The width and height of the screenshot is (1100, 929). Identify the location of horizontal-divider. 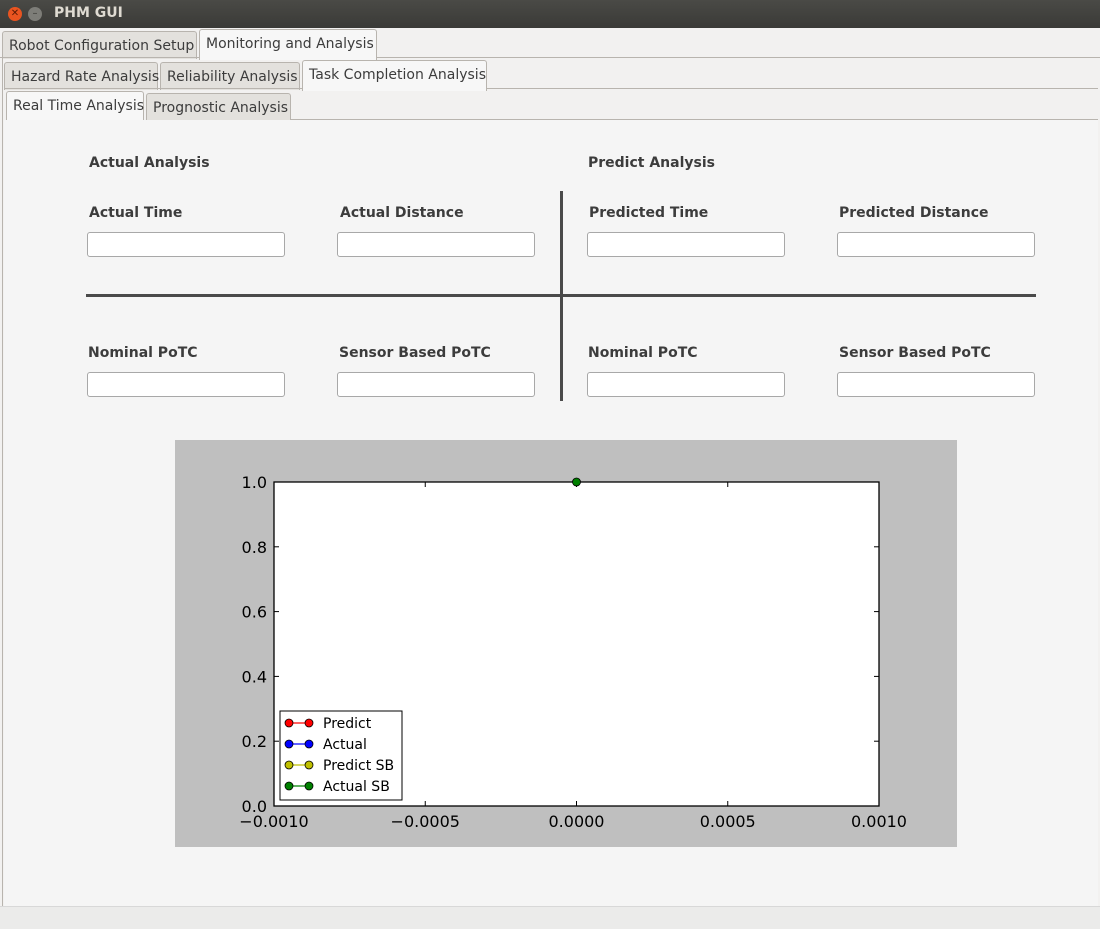
(561, 295).